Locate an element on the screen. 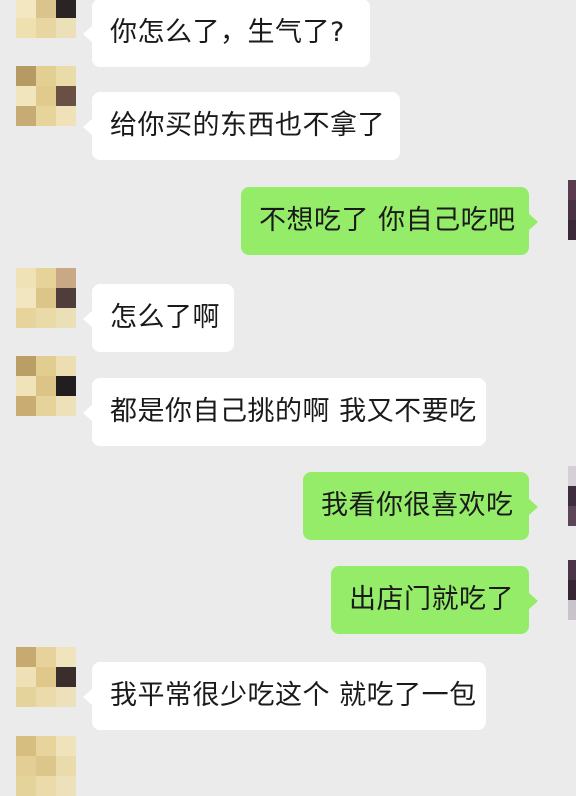  message-text: 你怎么了，生气了? is located at coordinates (227, 32).